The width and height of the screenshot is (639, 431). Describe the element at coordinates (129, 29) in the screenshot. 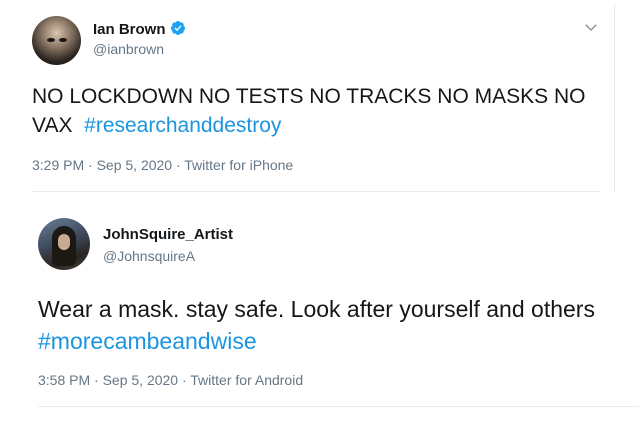

I see `author-name-text: Ian Brown` at that location.